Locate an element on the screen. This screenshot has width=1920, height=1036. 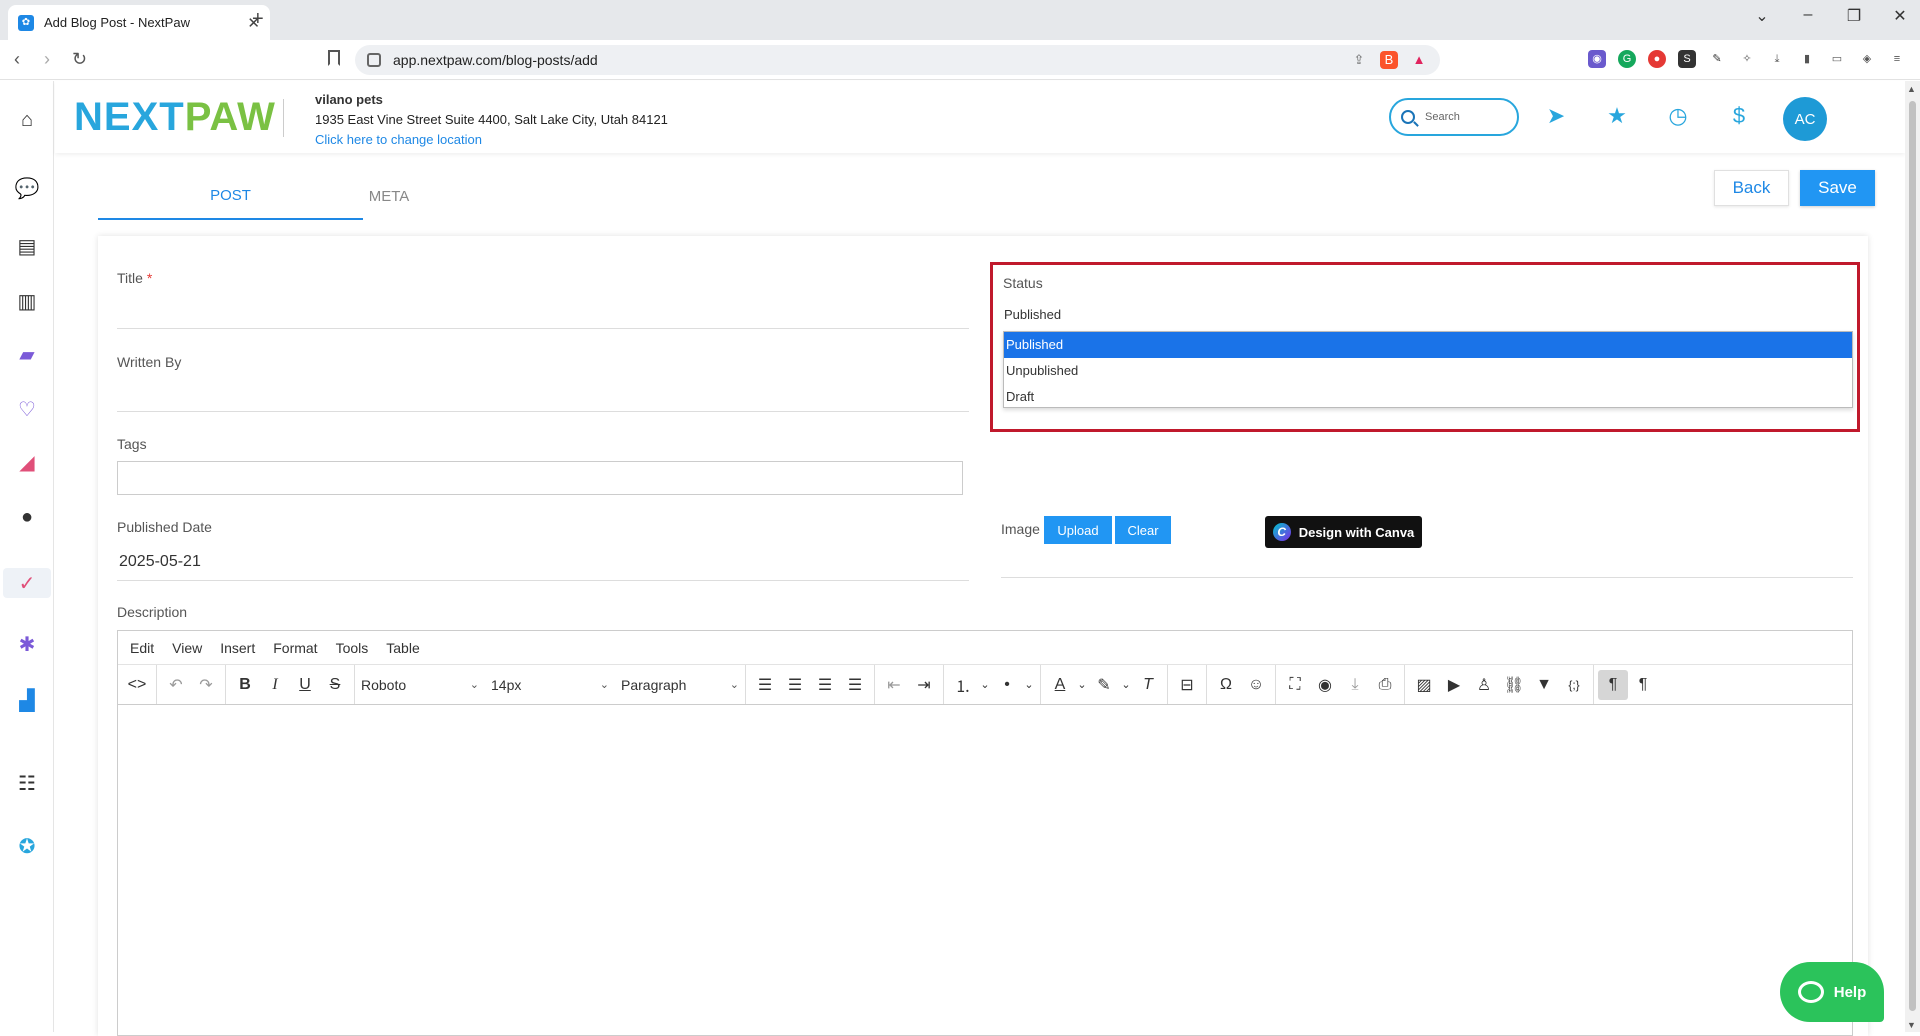
donate-icon: ♡ is located at coordinates (27, 409).